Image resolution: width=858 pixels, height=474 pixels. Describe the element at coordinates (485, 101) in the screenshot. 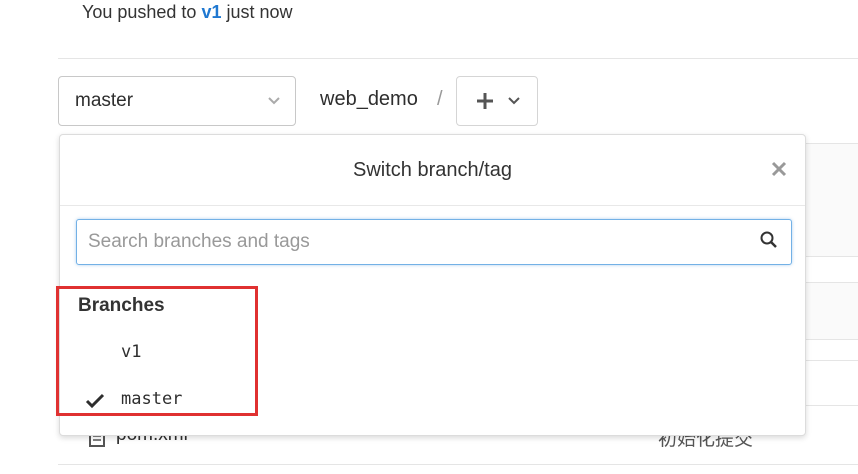

I see `plus-icon` at that location.